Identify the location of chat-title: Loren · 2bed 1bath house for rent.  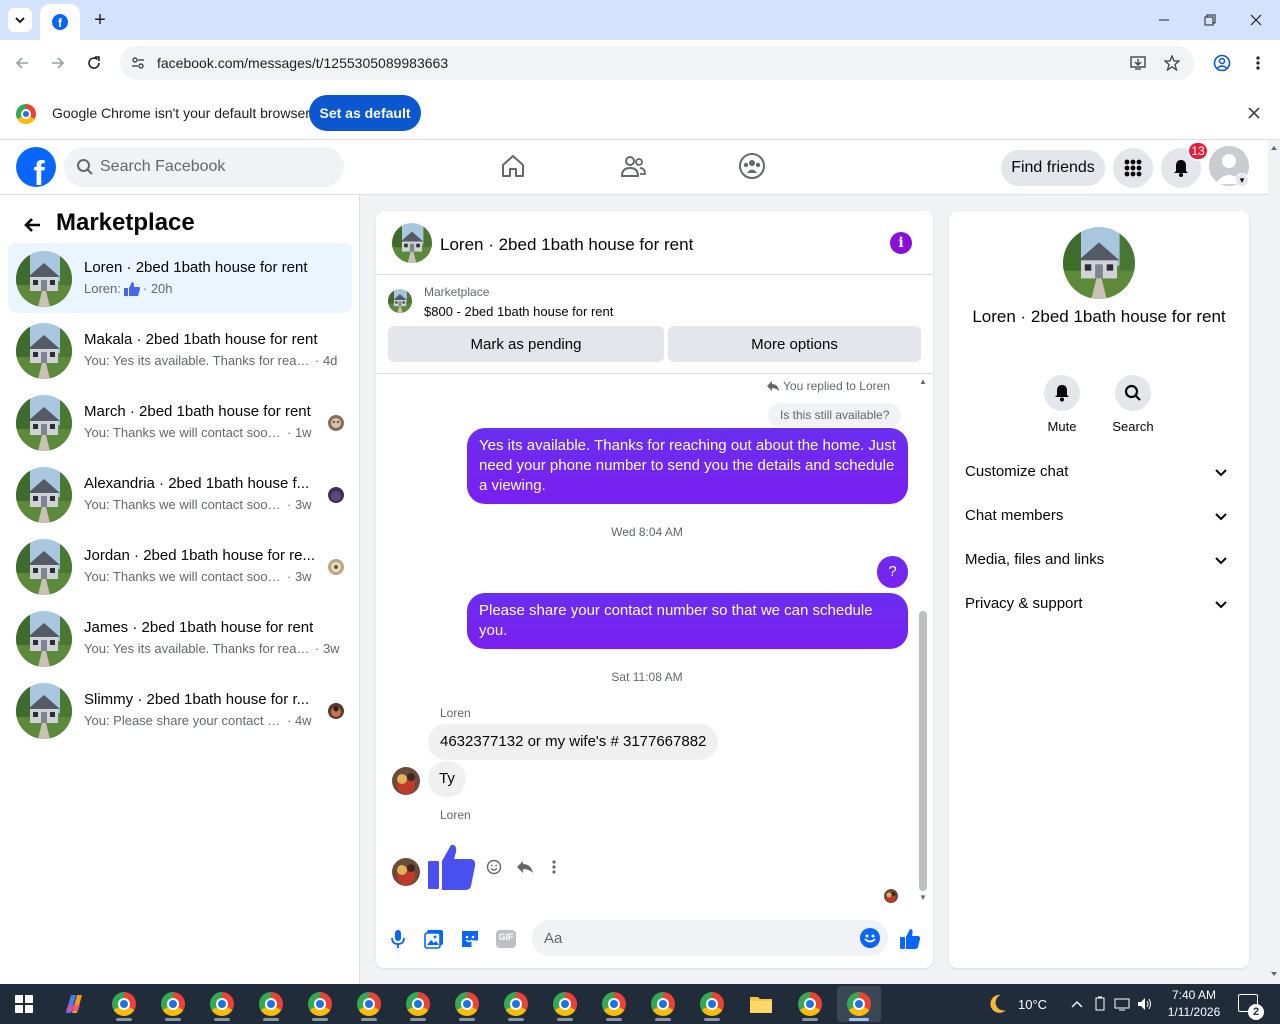
(566, 245).